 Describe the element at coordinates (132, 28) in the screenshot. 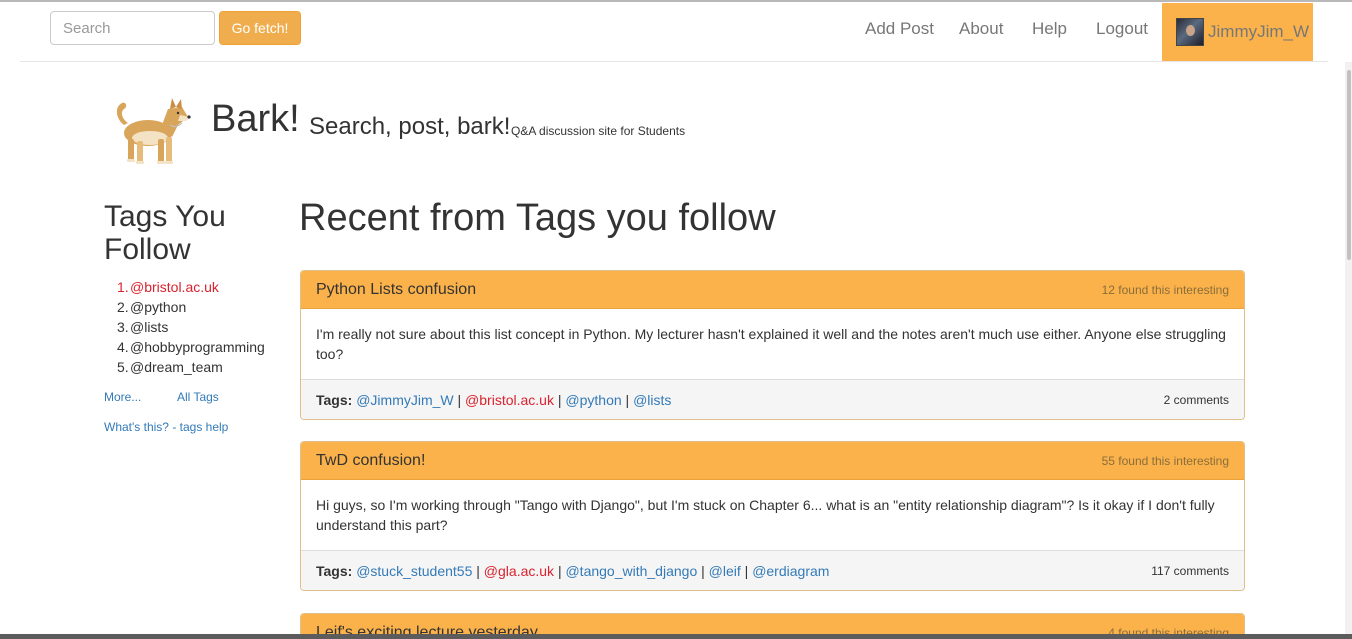

I see `search-input` at that location.